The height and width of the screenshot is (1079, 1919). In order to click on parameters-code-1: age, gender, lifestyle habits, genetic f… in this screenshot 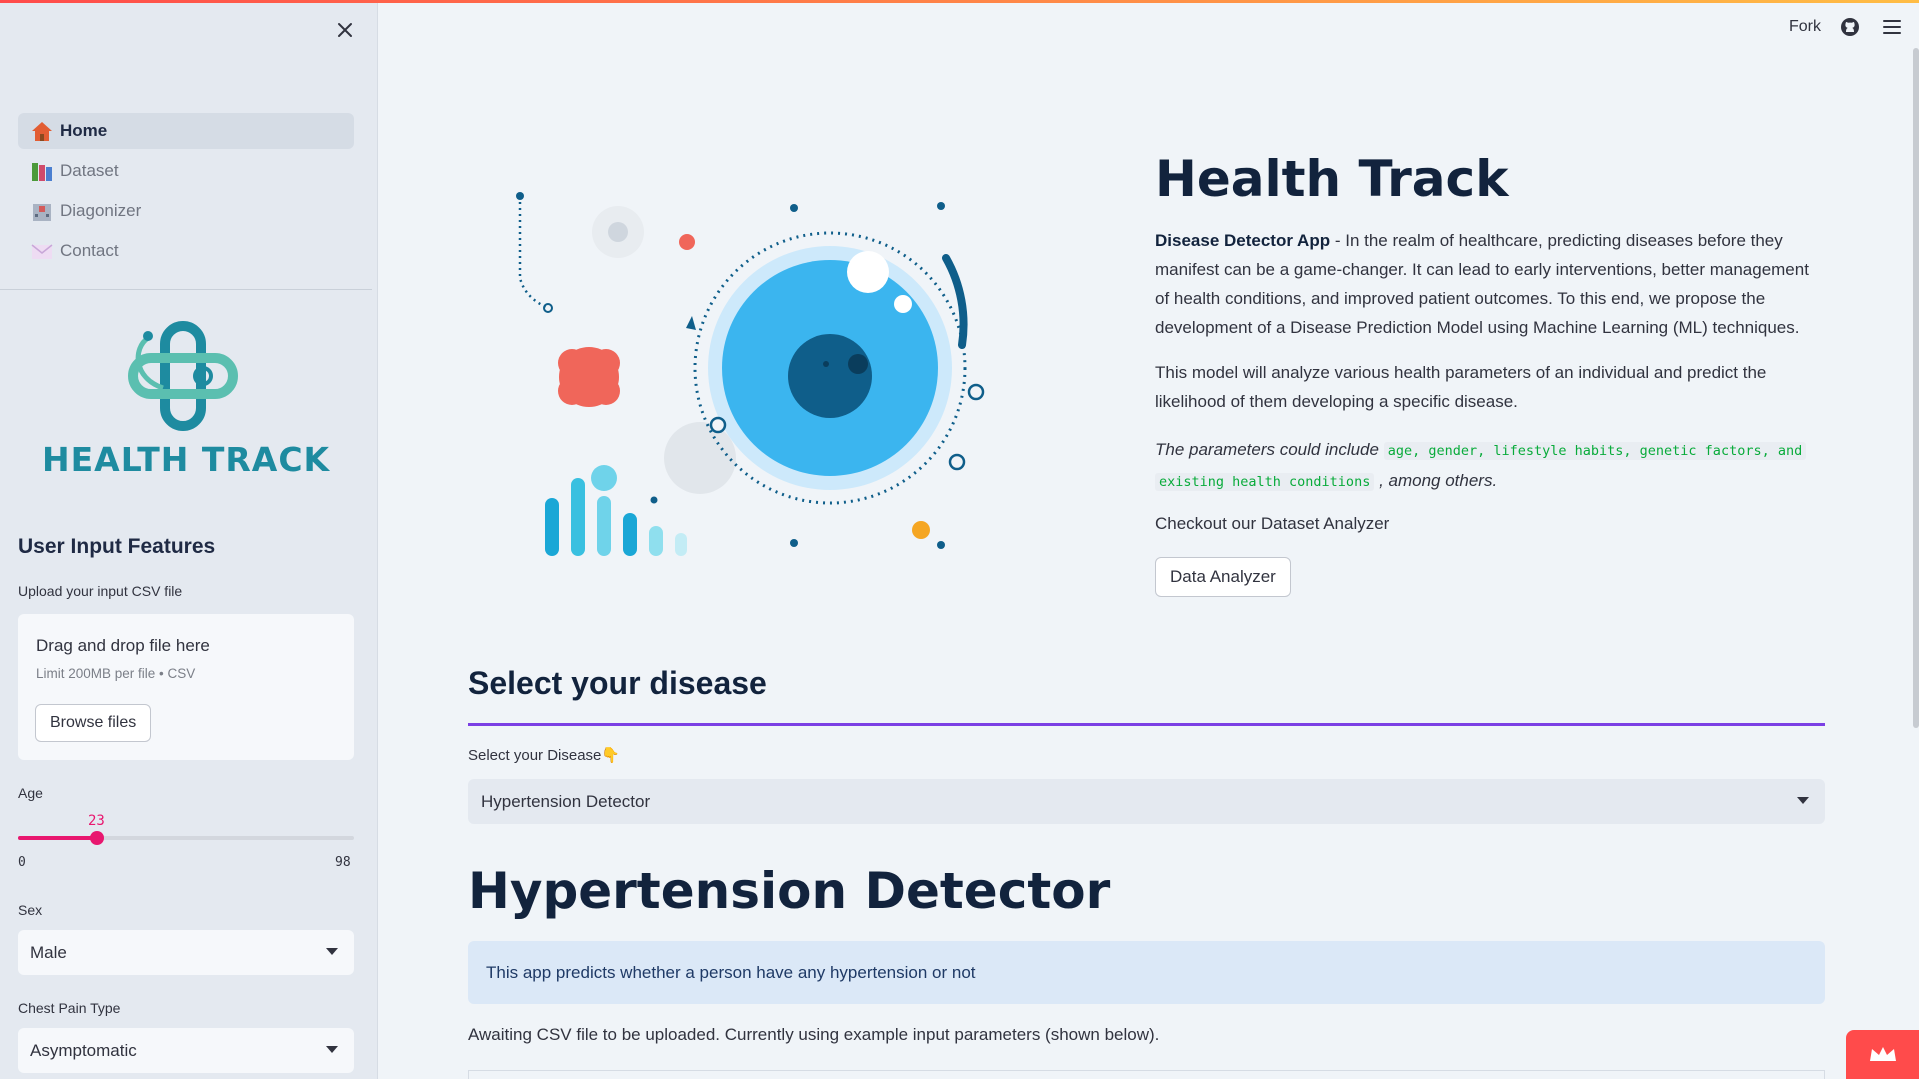, I will do `click(1595, 451)`.